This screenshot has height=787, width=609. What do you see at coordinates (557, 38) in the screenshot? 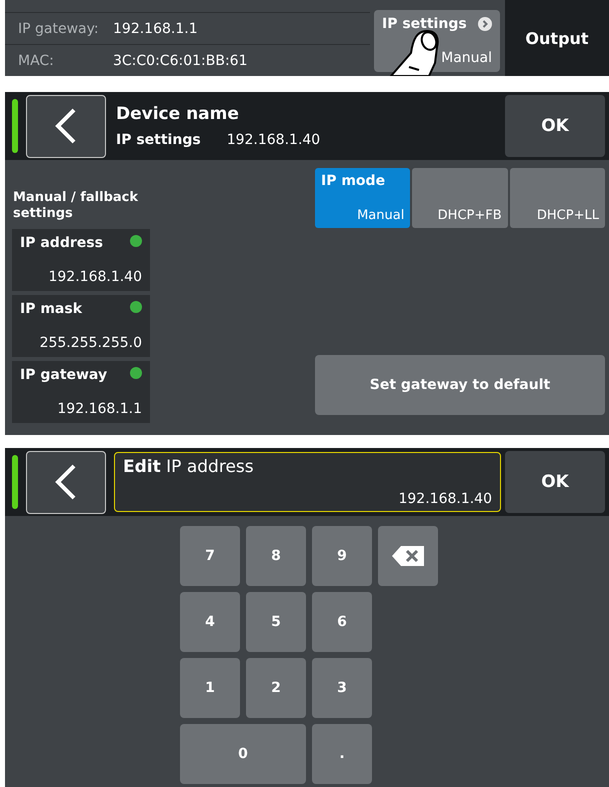
I see `output-button: Output` at bounding box center [557, 38].